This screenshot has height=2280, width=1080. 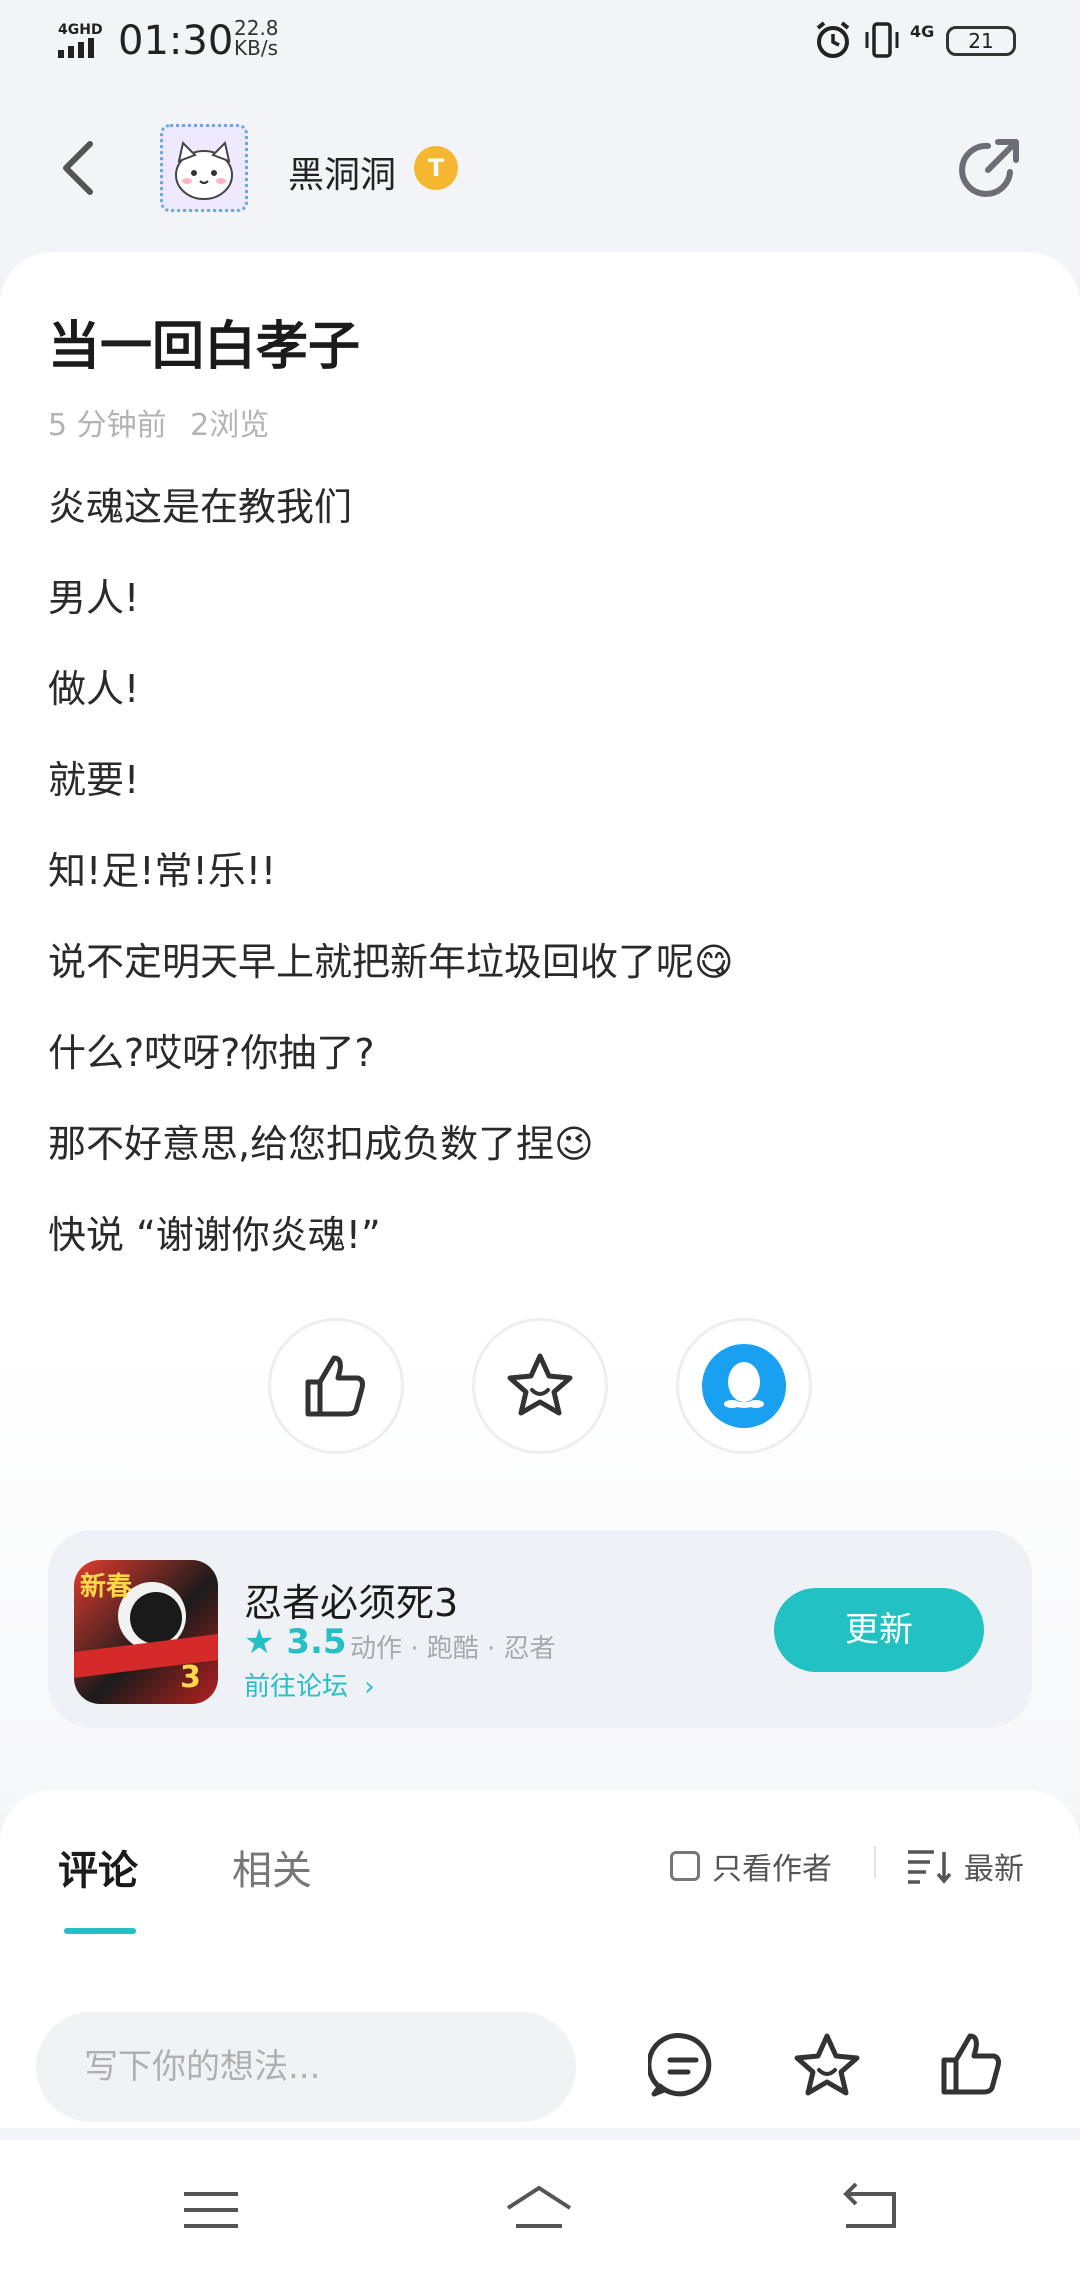 I want to click on favorite-button, so click(x=540, y=1386).